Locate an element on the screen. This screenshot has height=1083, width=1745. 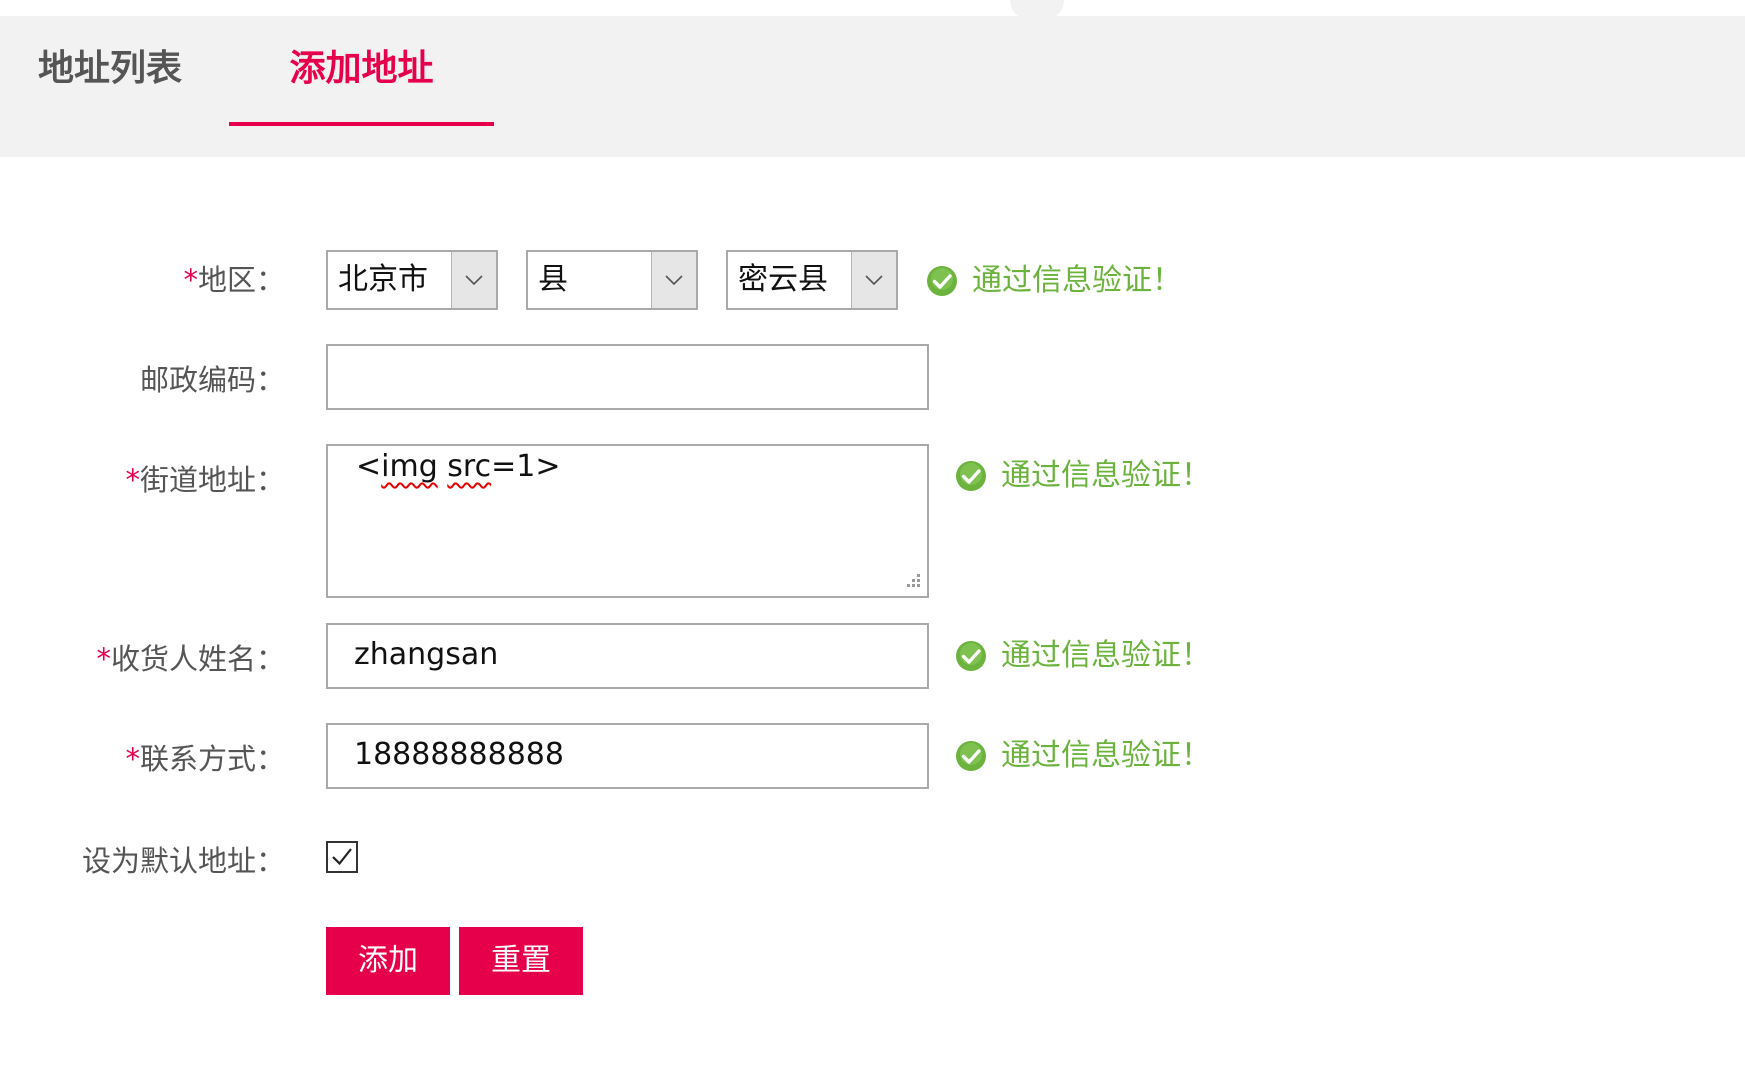
name-row: *收货人姓名： zhangsan 通过信息验证！ is located at coordinates (872, 656).